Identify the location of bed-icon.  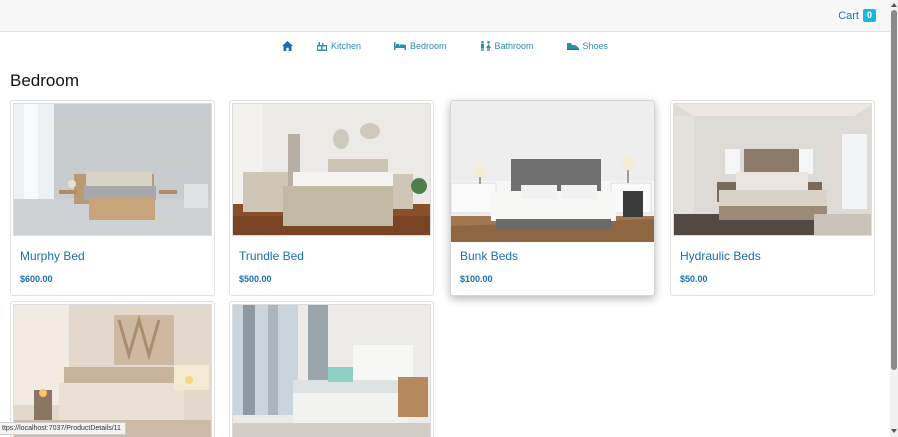
(399, 46).